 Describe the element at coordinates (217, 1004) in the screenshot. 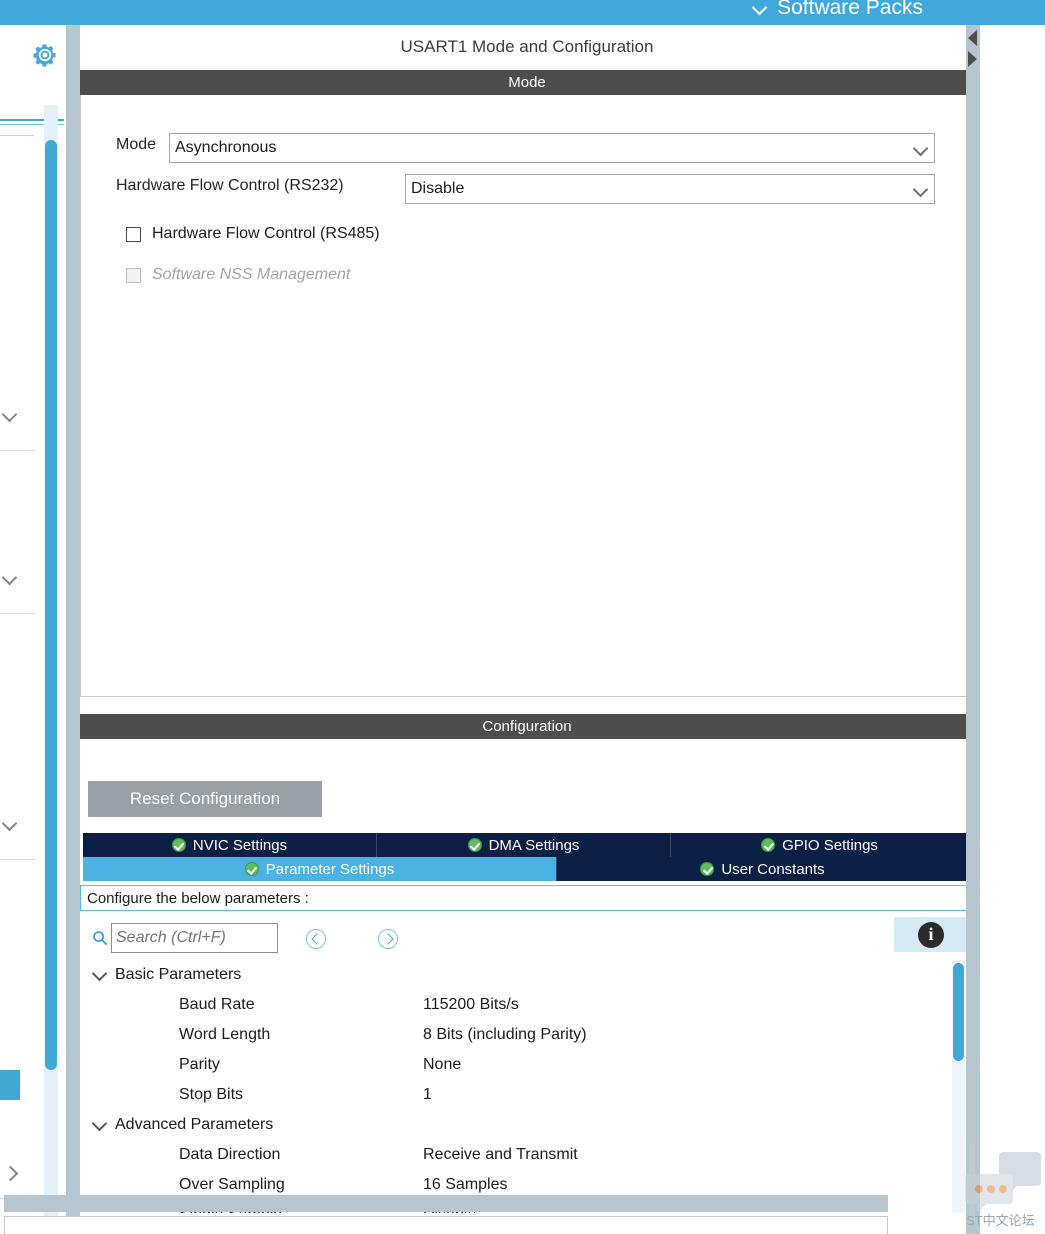

I see `parameter-name: Baud Rate` at that location.